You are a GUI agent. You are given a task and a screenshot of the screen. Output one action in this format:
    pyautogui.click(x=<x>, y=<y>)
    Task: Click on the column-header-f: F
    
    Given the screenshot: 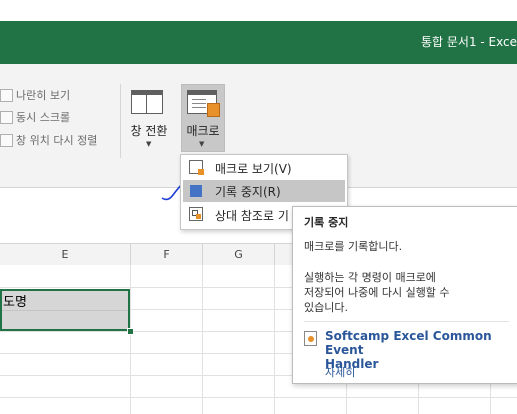 What is the action you would take?
    pyautogui.click(x=167, y=254)
    